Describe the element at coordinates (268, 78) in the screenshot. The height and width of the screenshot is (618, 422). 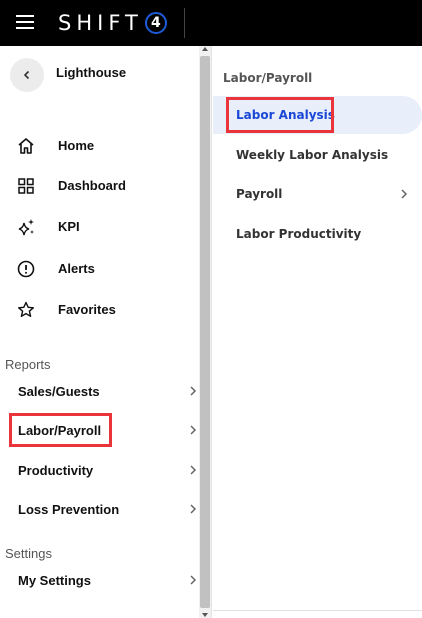
I see `submenu-title: Labor/Payroll` at that location.